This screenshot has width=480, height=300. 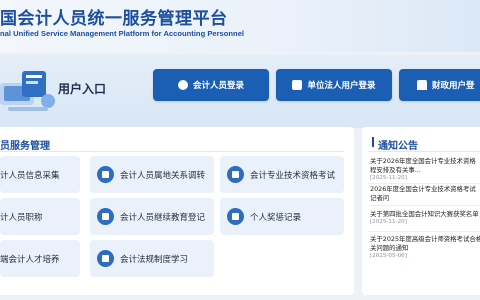 I want to click on service-label: 会计人员属地关系调转, so click(x=163, y=175).